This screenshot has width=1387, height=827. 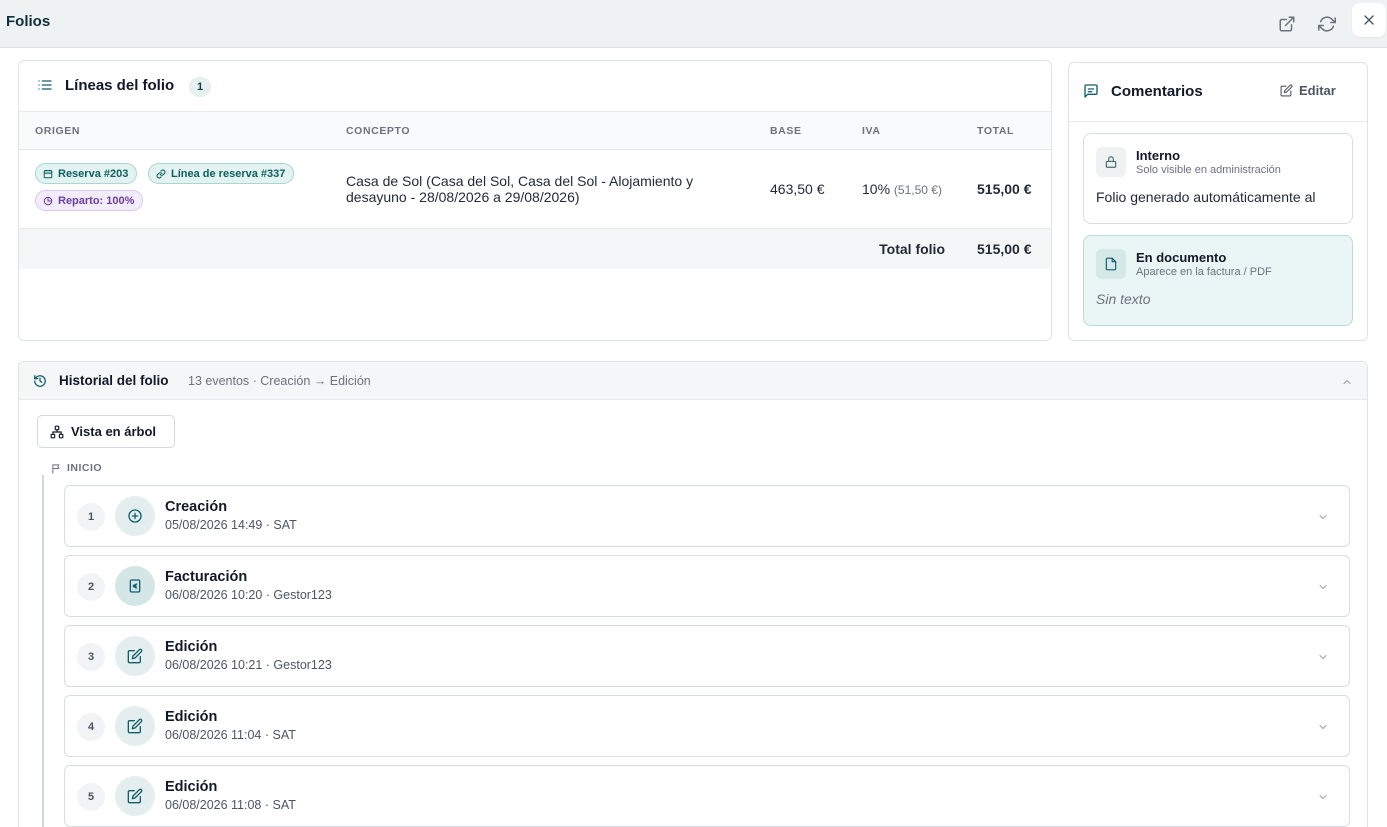 What do you see at coordinates (786, 131) in the screenshot?
I see `column-header-base: BASE` at bounding box center [786, 131].